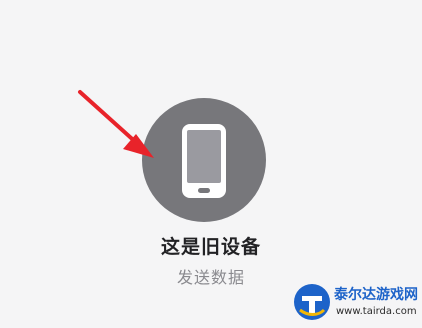 This screenshot has height=328, width=422. I want to click on logo-icon, so click(312, 302).